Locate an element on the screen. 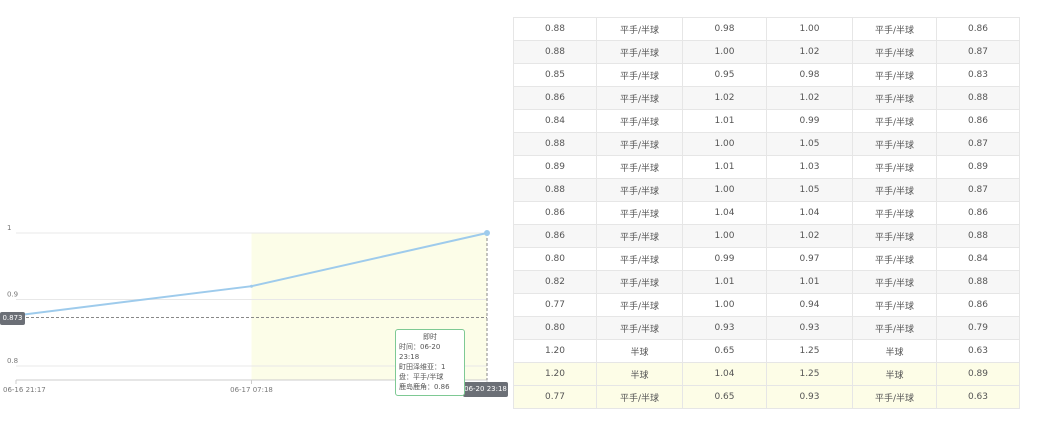  x-tick-label: 06-16 21:17 is located at coordinates (24, 390).